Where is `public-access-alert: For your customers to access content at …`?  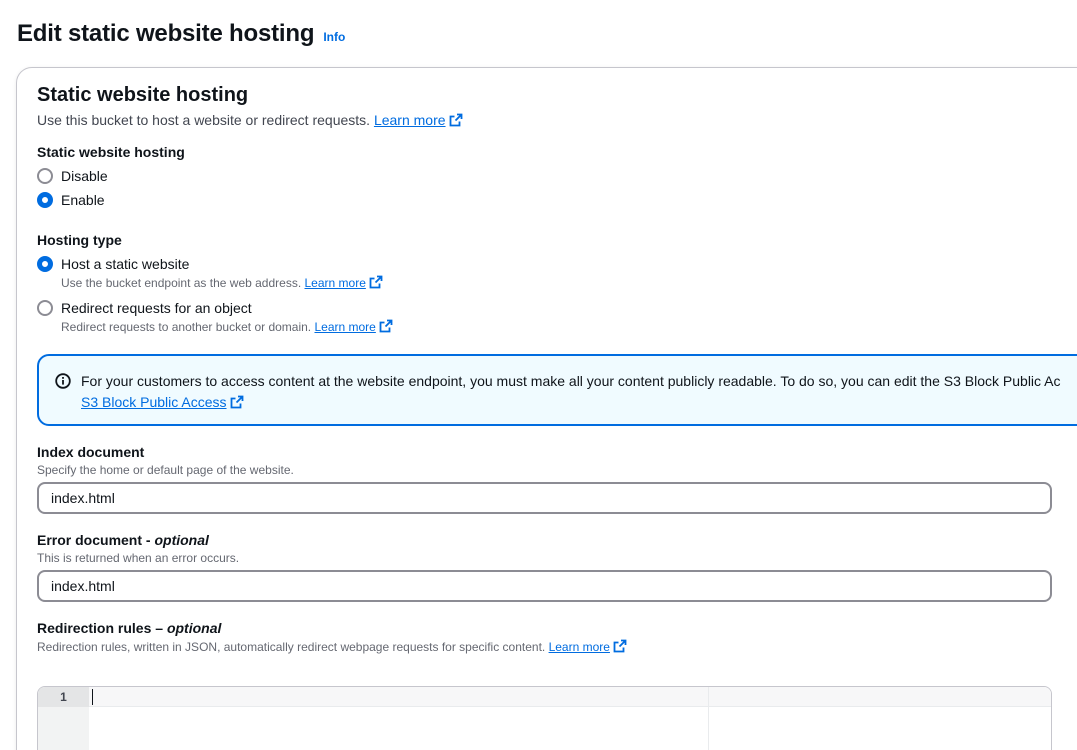
public-access-alert: For your customers to access content at … is located at coordinates (557, 390).